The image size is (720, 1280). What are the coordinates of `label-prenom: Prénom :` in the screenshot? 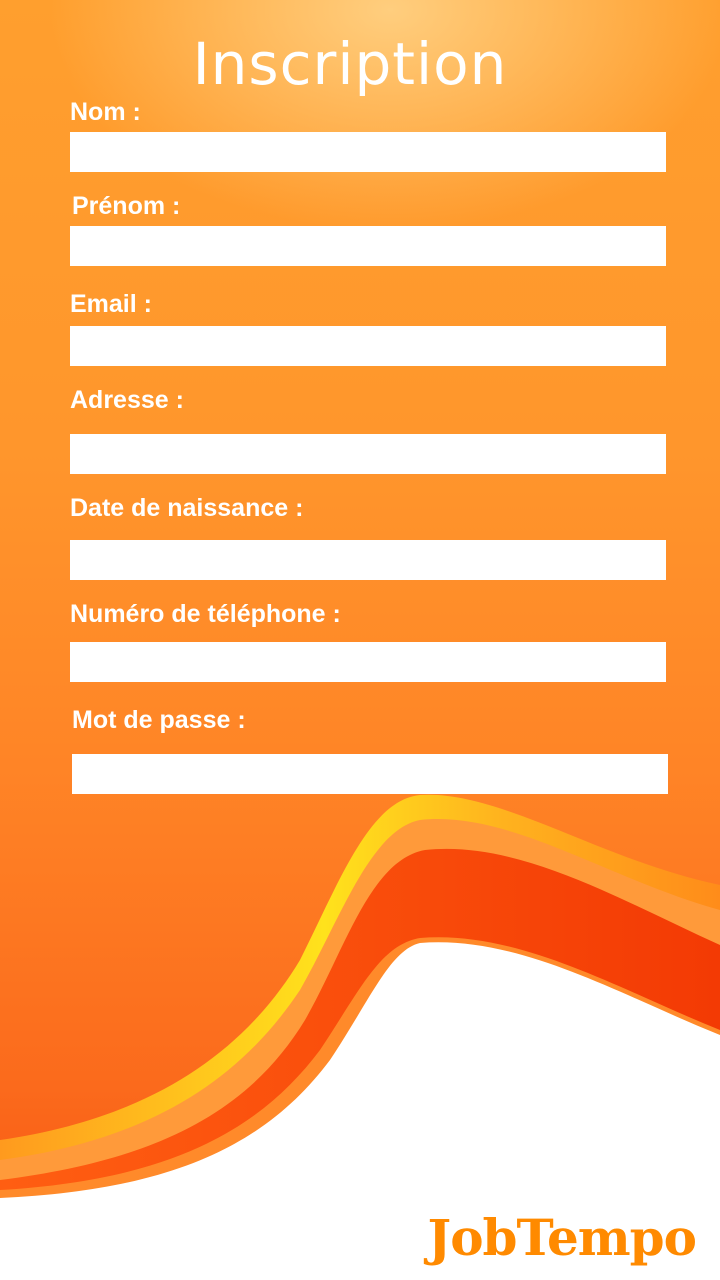 It's located at (126, 206).